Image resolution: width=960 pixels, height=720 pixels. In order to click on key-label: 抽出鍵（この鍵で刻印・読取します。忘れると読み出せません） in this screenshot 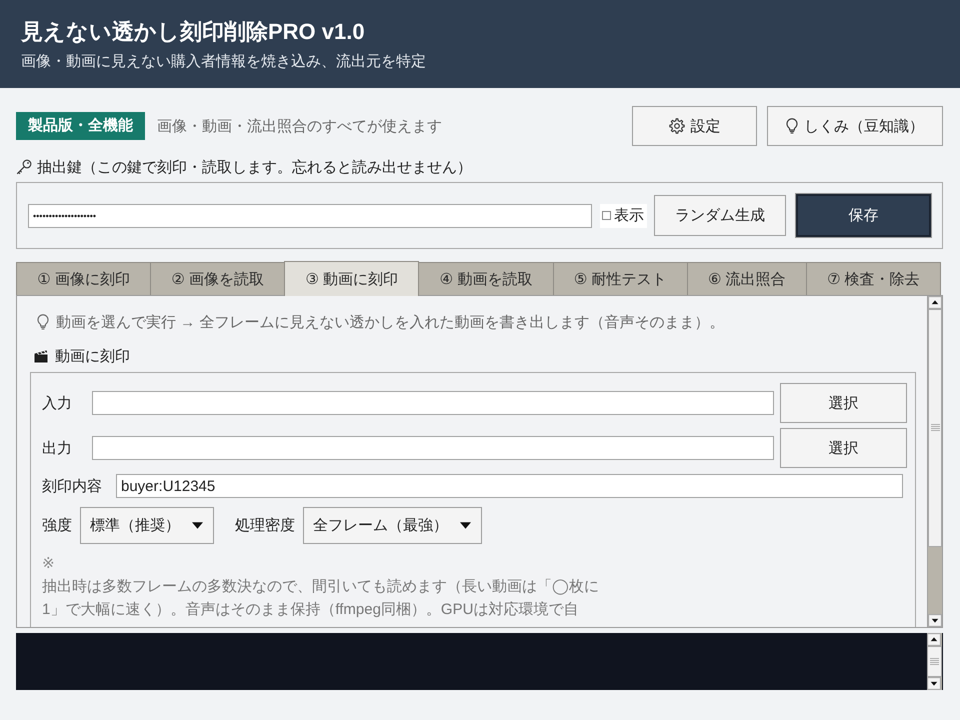, I will do `click(254, 167)`.